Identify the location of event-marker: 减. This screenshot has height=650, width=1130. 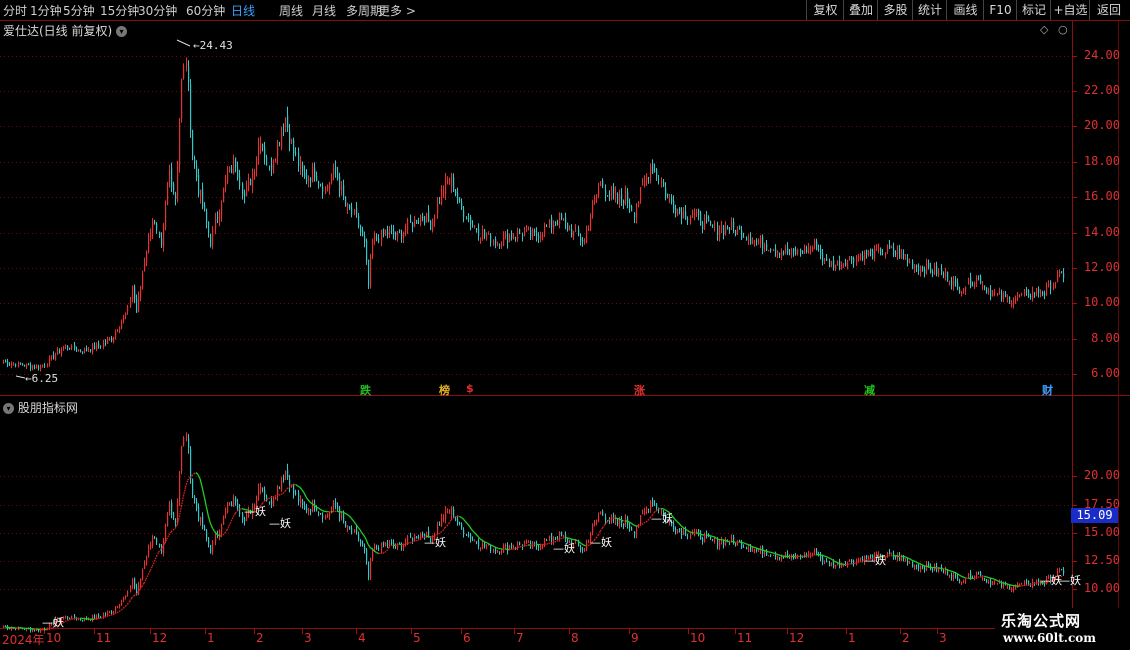
(869, 390).